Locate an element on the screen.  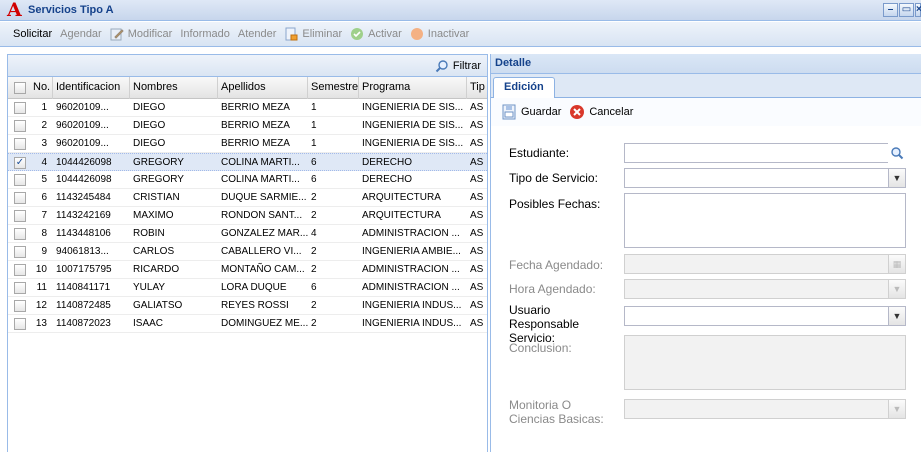
column-header-no: No. is located at coordinates (41, 88).